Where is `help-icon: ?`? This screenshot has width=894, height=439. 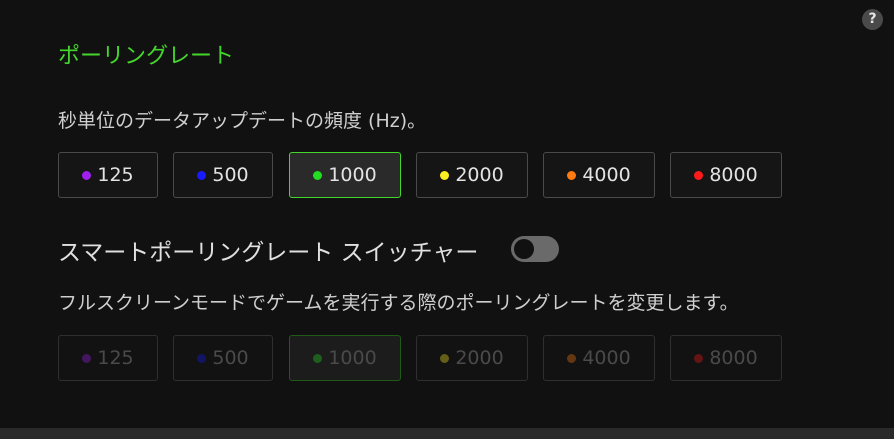
help-icon: ? is located at coordinates (872, 19).